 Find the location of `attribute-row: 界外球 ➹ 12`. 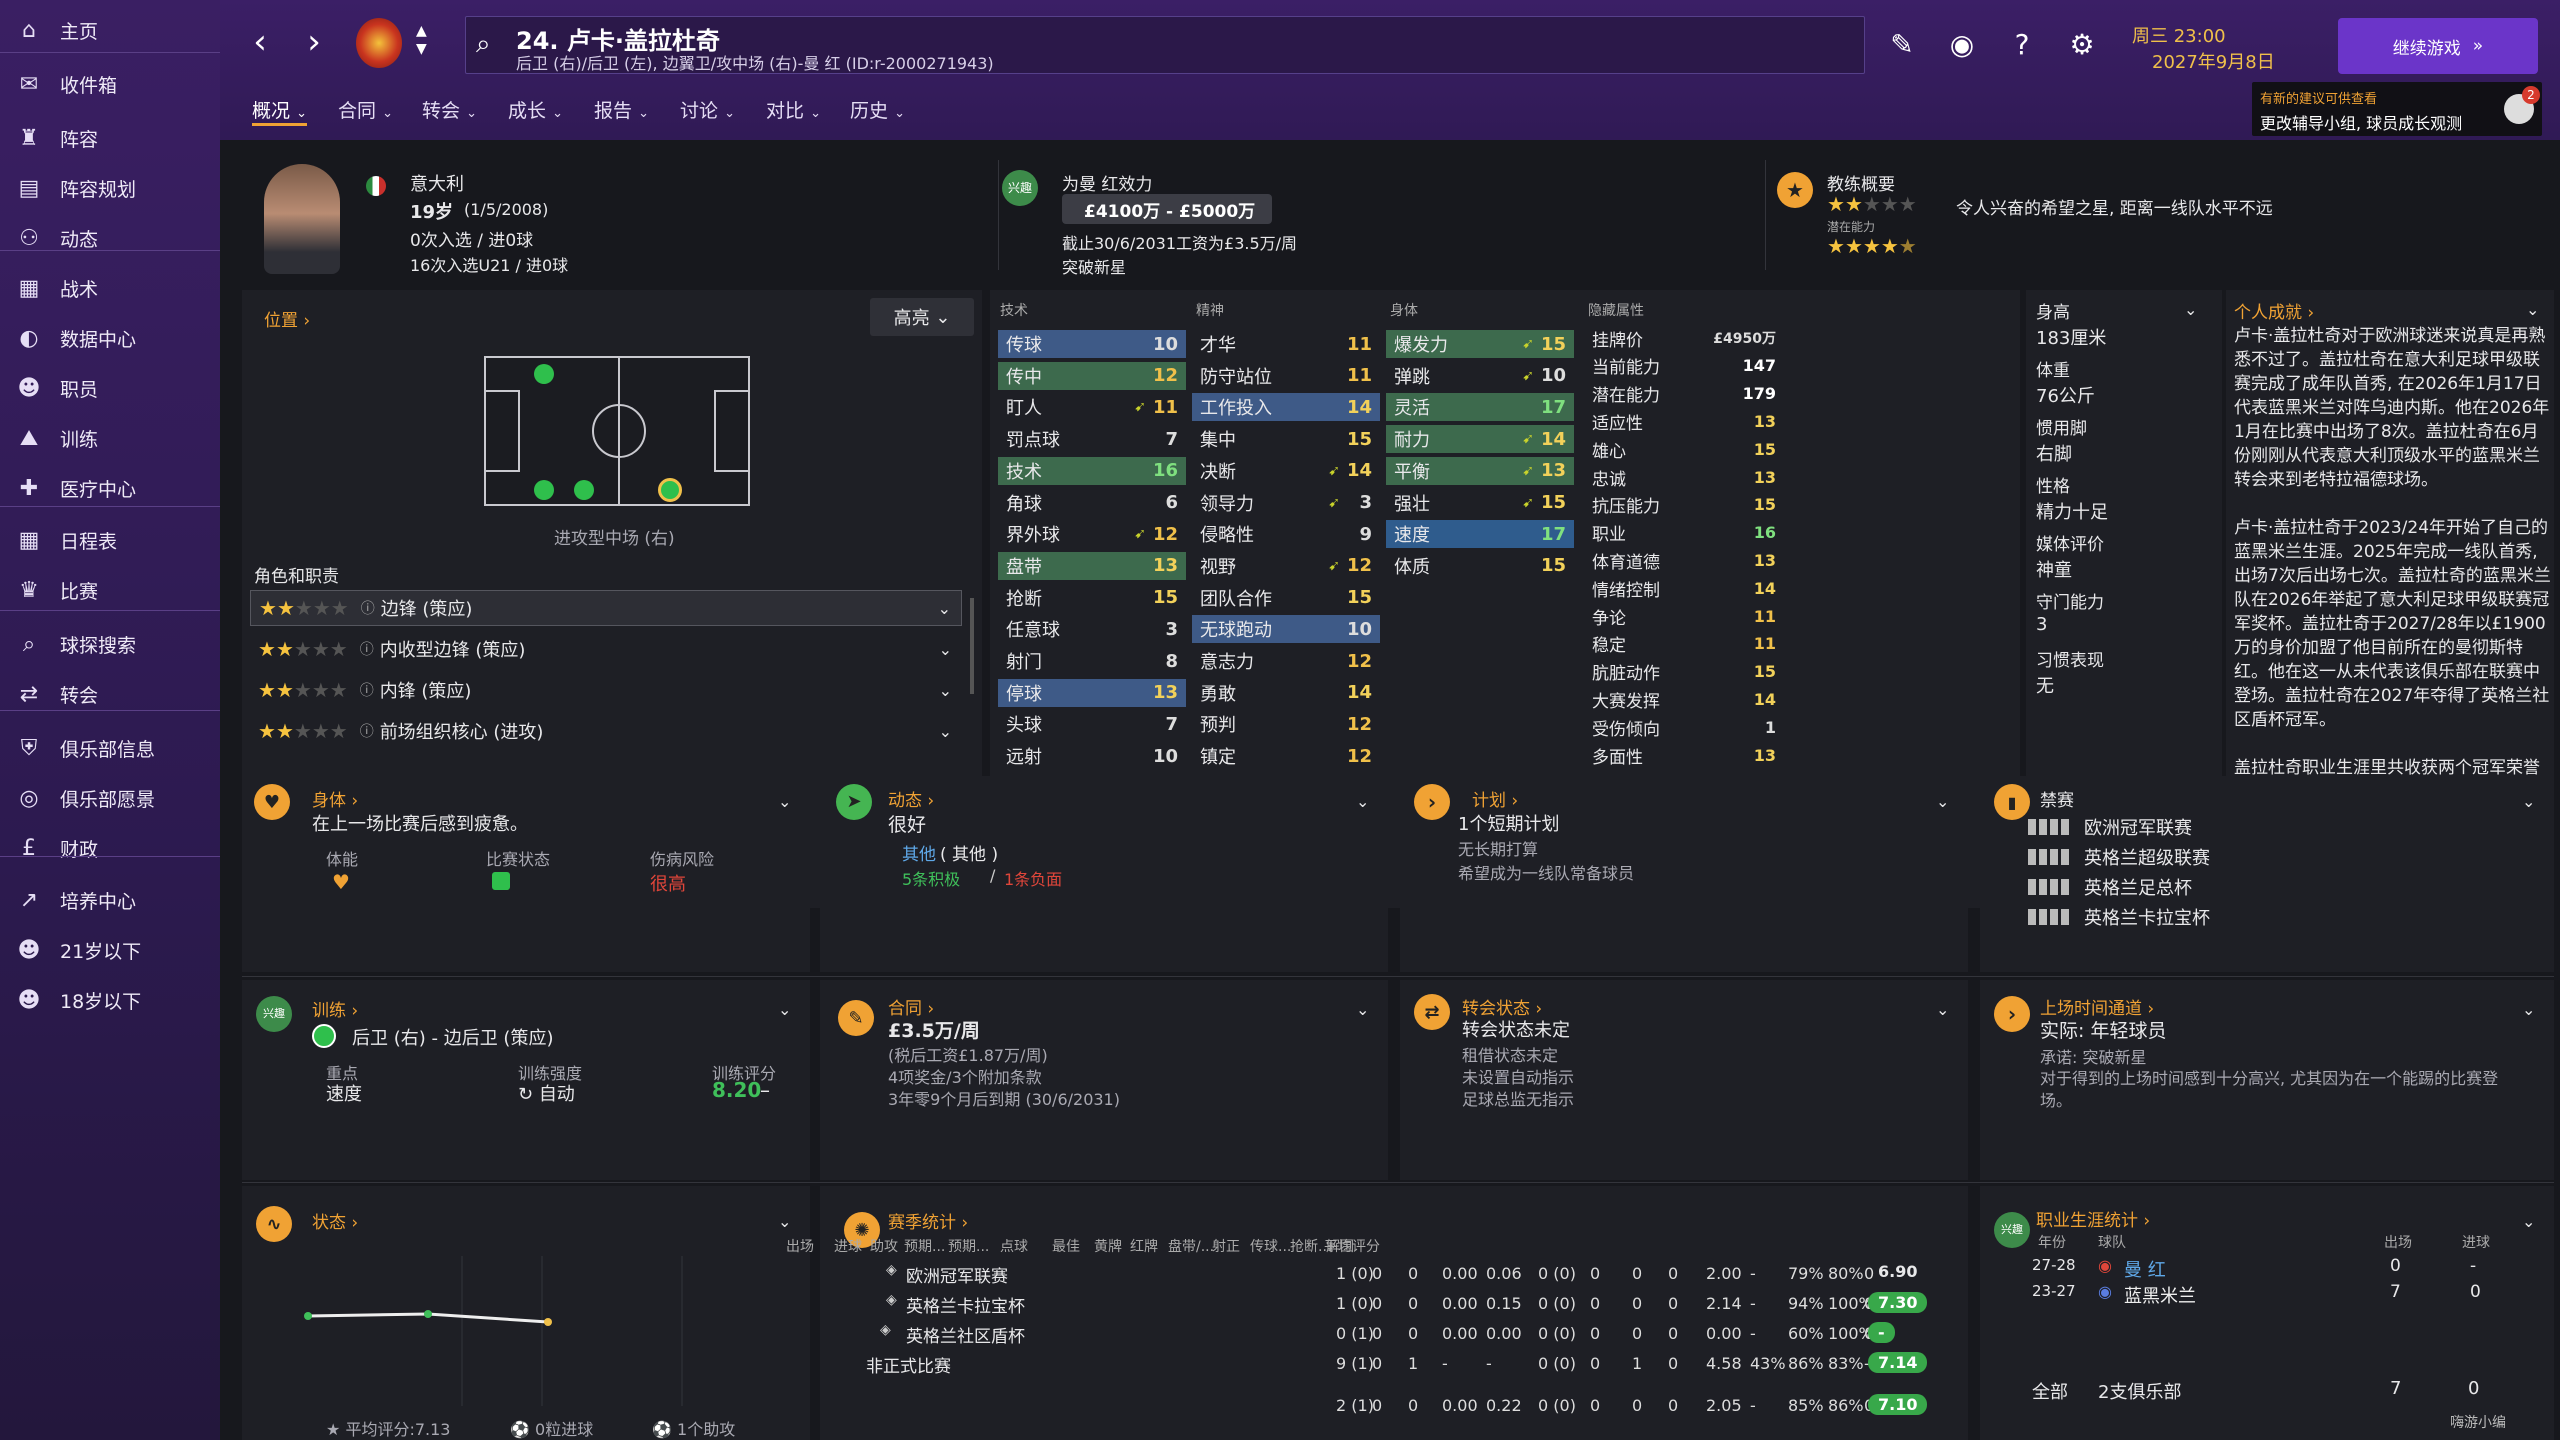

attribute-row: 界外球 ➹ 12 is located at coordinates (1092, 534).